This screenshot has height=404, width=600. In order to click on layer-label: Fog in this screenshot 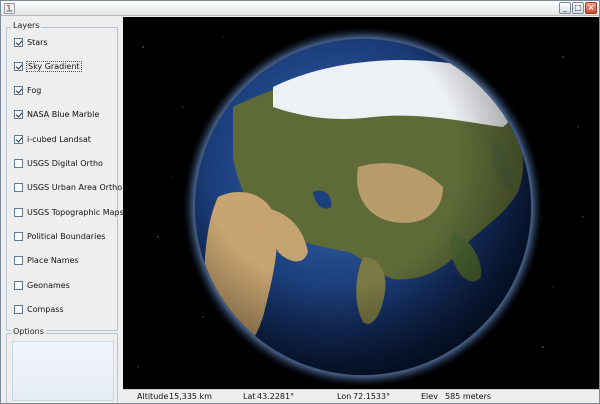, I will do `click(34, 91)`.